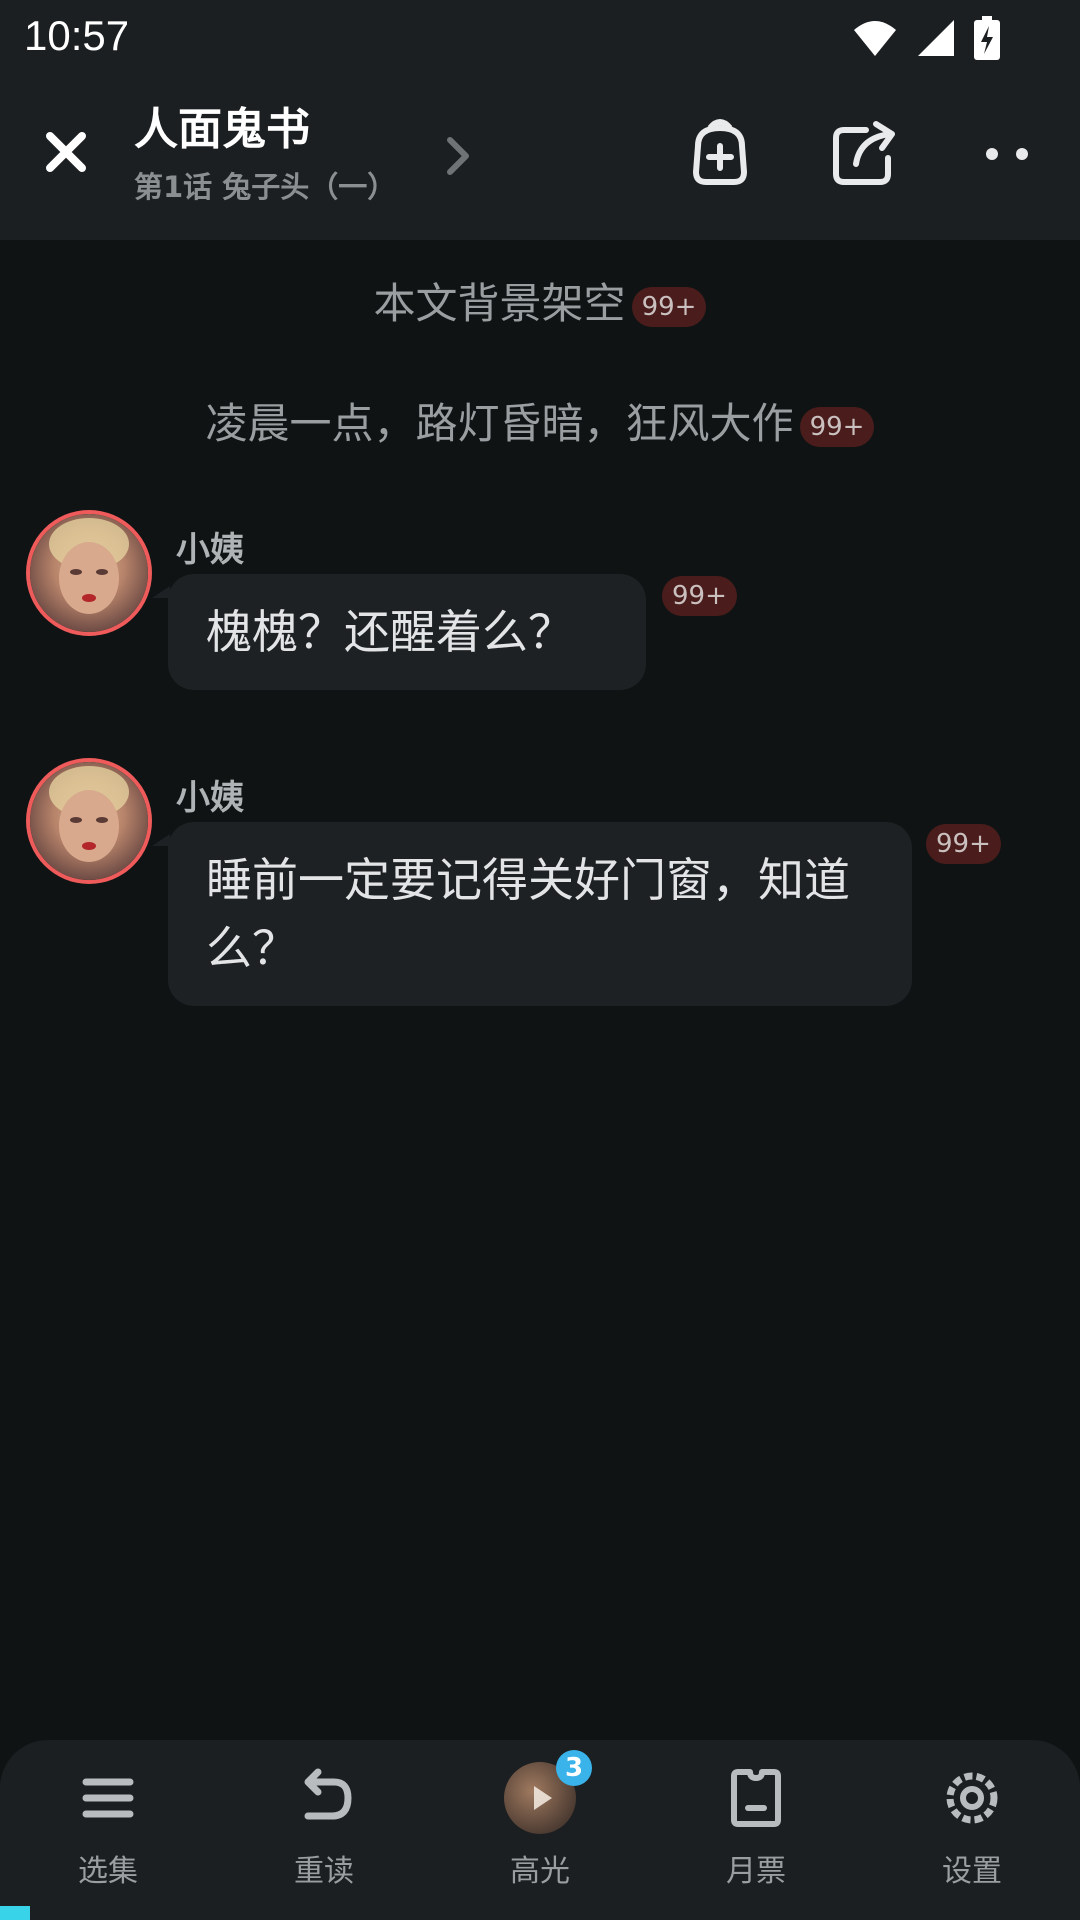 This screenshot has width=1080, height=1920. I want to click on reader-header: 人面鬼书 第1话 兔子头（一）, so click(540, 156).